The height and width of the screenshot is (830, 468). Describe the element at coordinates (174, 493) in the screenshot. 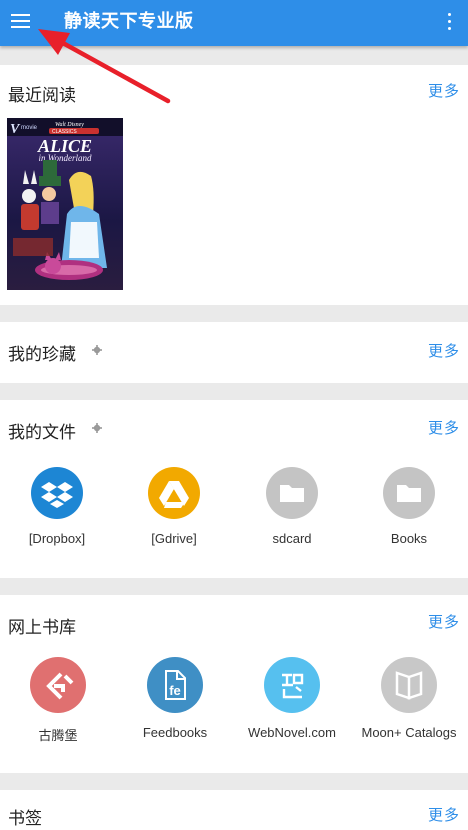

I see `google-drive-icon` at that location.